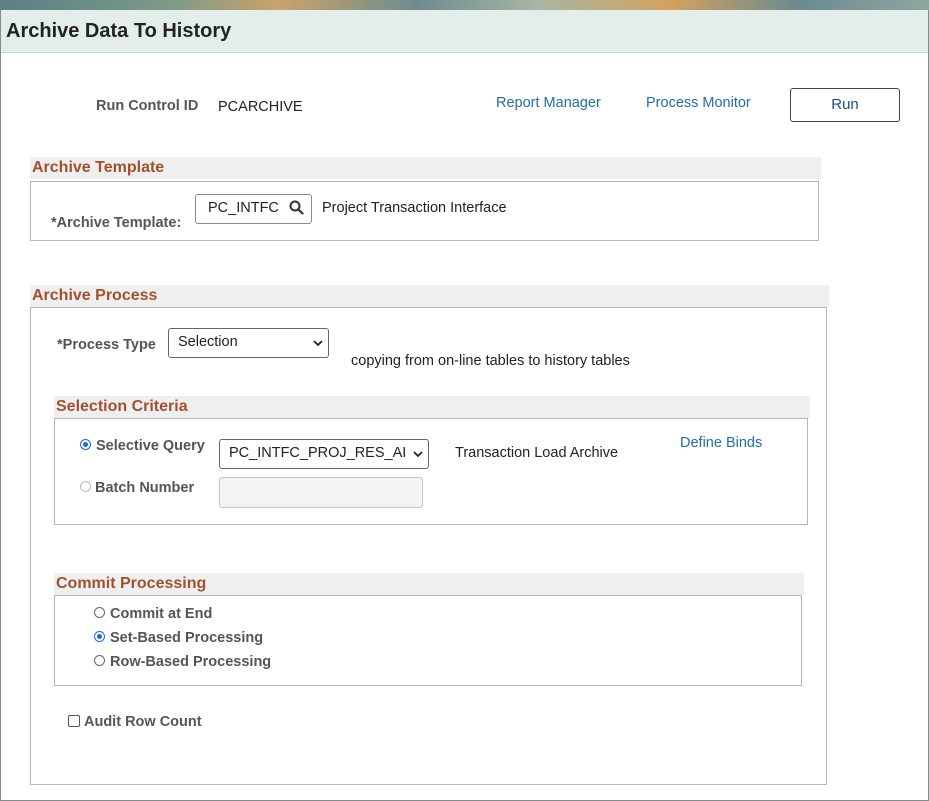 The image size is (929, 801). Describe the element at coordinates (248, 343) in the screenshot. I see `process-type-select: Selection` at that location.